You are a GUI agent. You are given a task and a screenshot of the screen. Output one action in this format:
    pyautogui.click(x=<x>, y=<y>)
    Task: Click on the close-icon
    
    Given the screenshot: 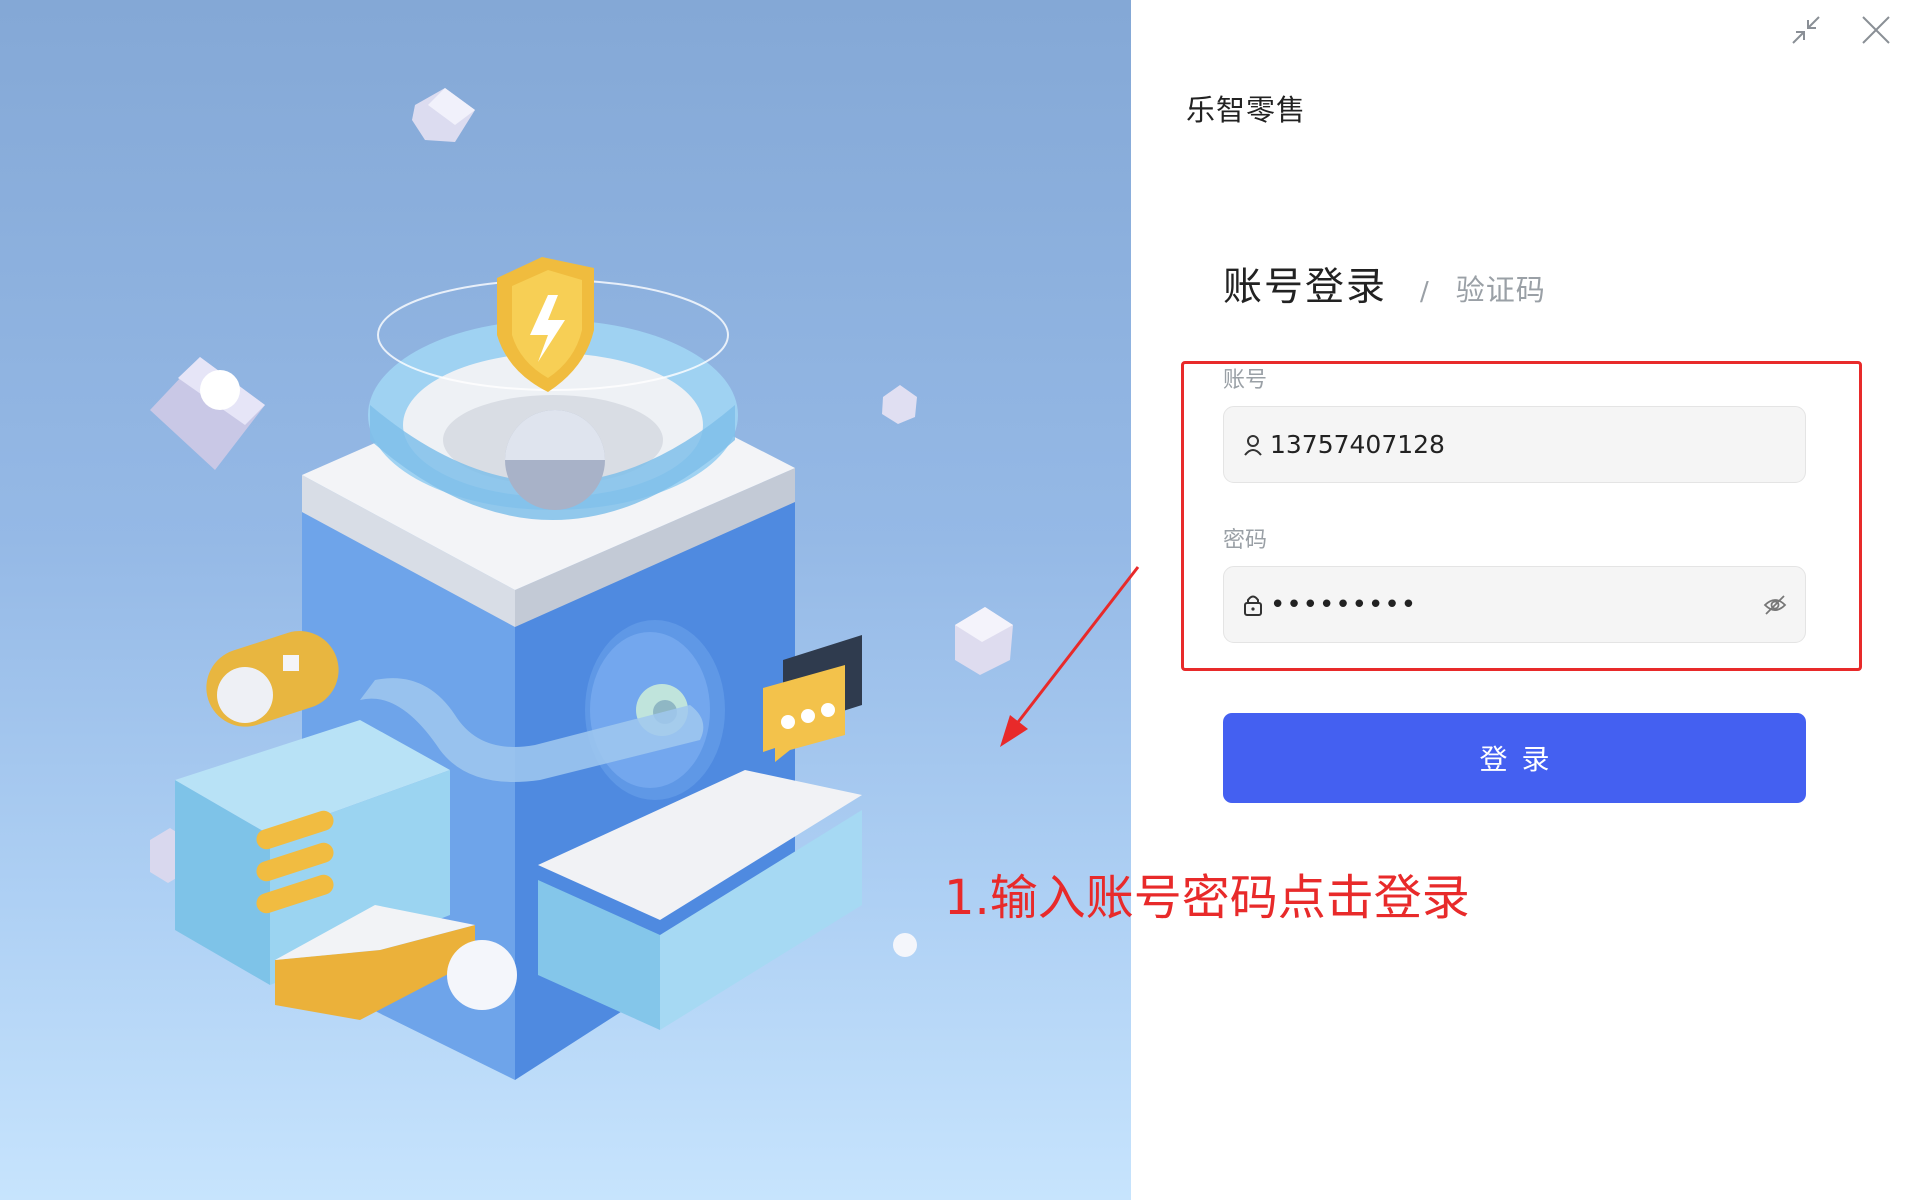 What is the action you would take?
    pyautogui.click(x=1876, y=30)
    